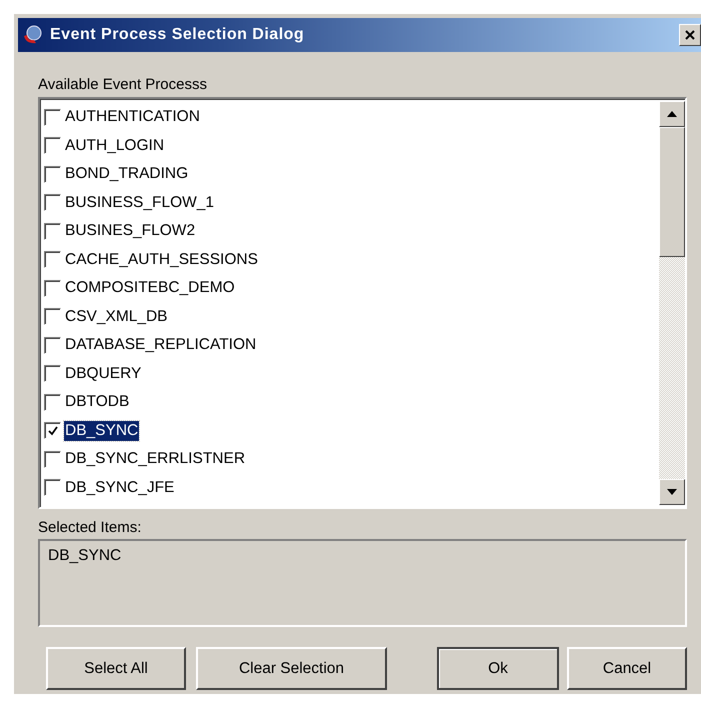 Image resolution: width=701 pixels, height=708 pixels. What do you see at coordinates (120, 488) in the screenshot?
I see `list-item: DB_SYNC_JFE` at bounding box center [120, 488].